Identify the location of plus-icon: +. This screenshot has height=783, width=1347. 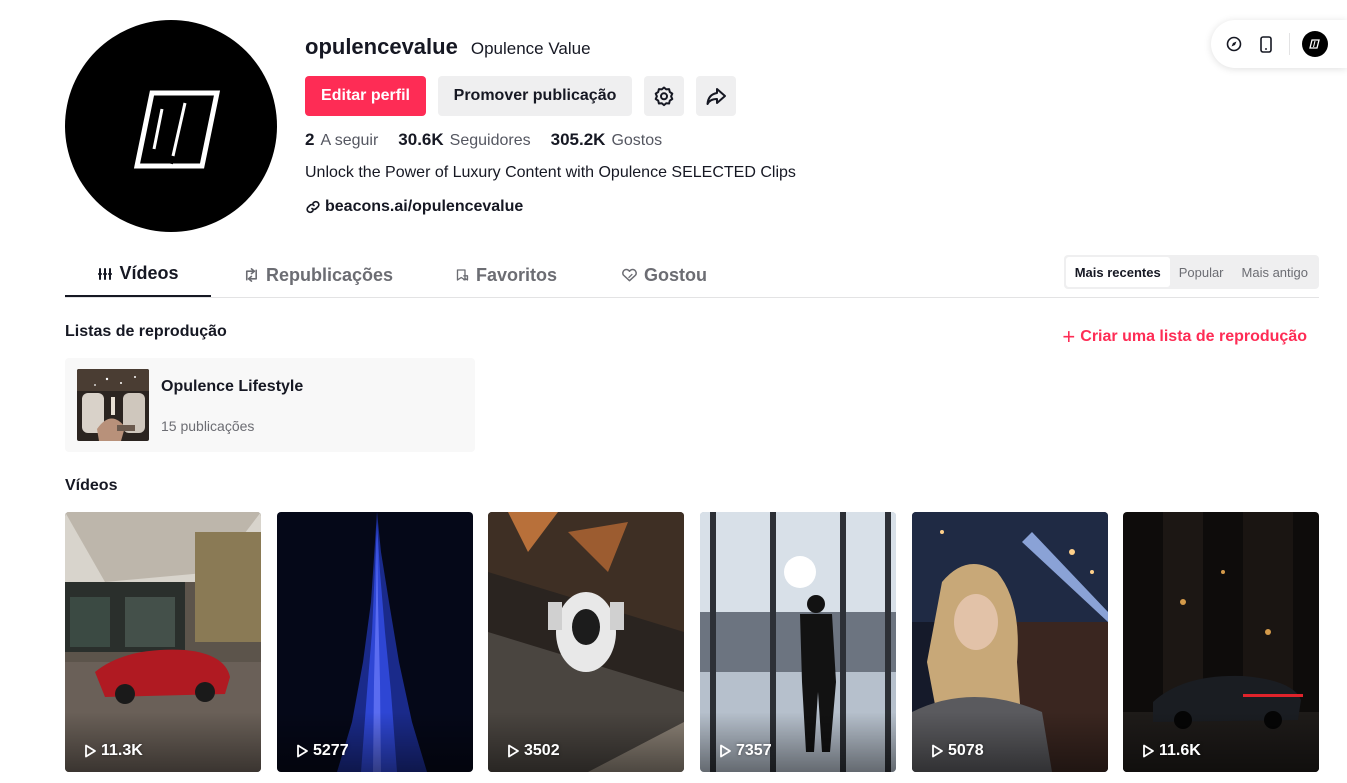
(1069, 336).